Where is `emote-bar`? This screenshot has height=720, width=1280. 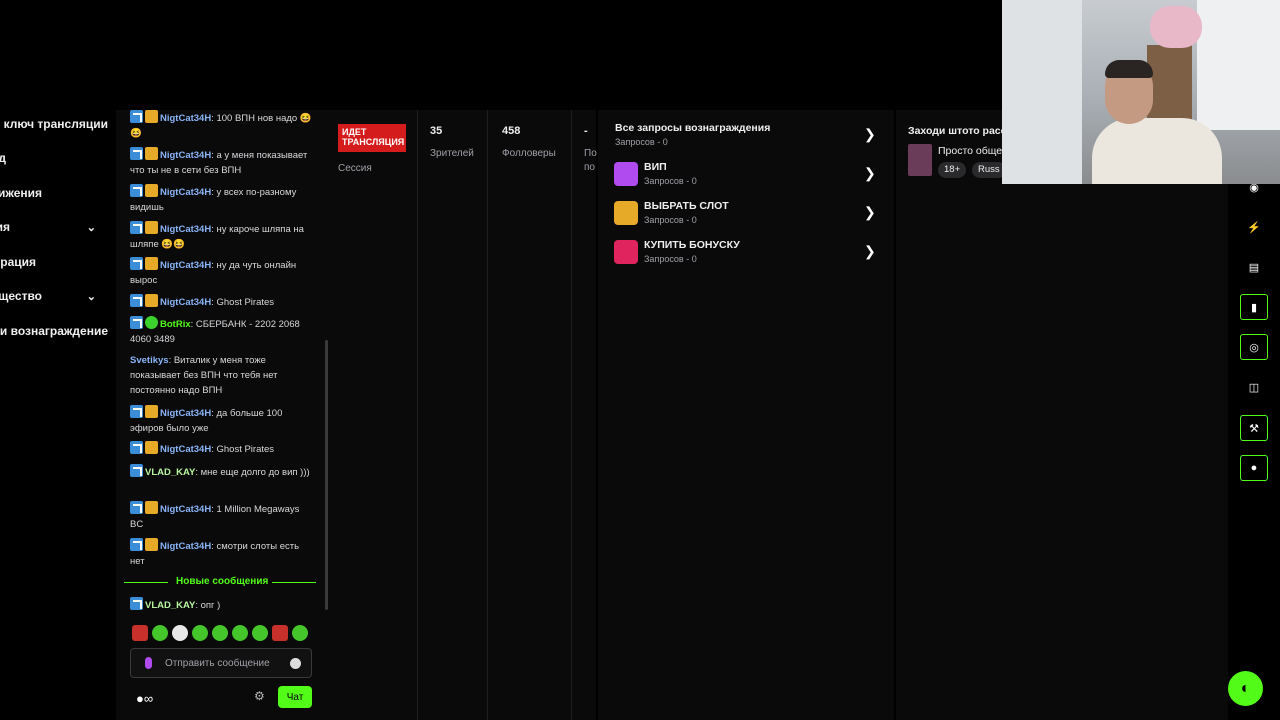
emote-bar is located at coordinates (224, 634).